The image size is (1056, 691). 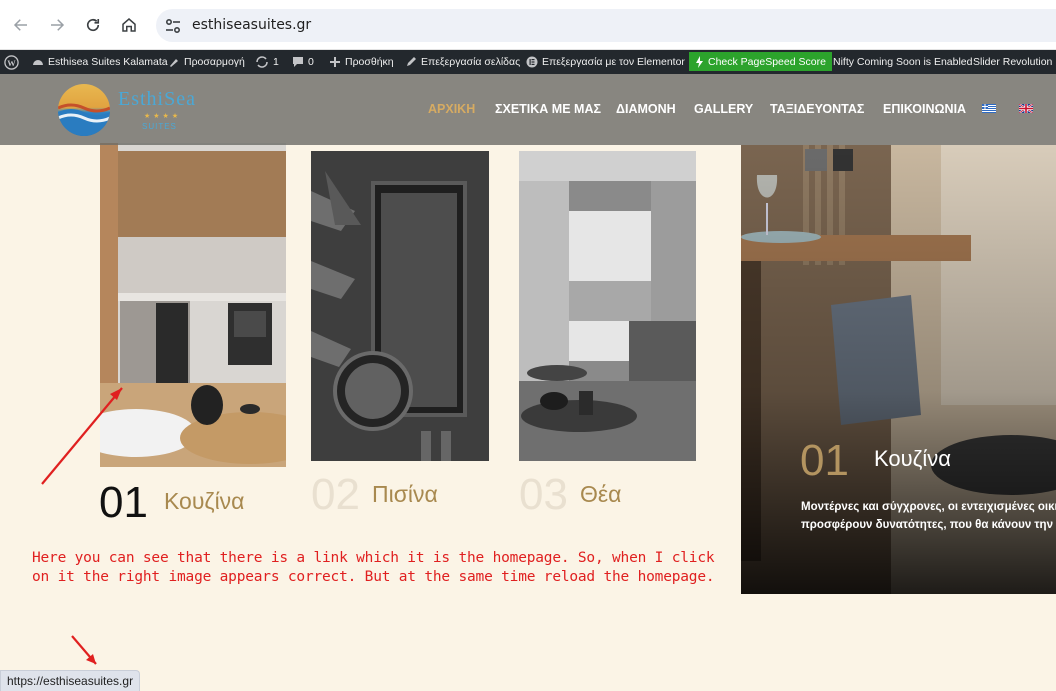 I want to click on wp-comments: 0, so click(x=303, y=62).